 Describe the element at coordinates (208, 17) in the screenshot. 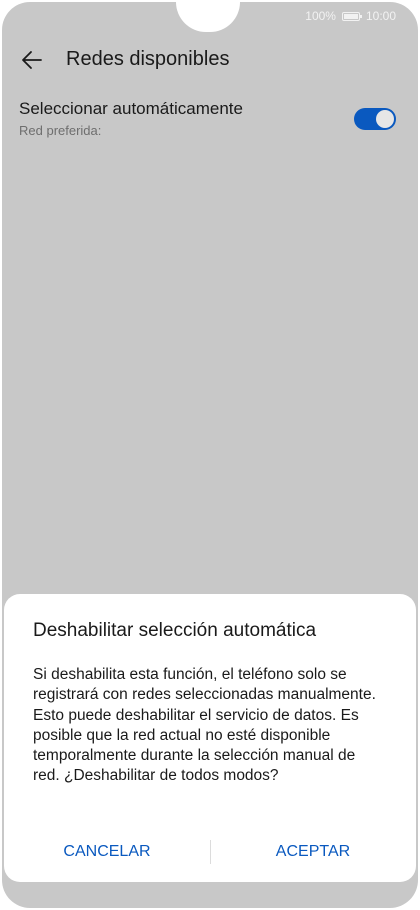

I see `camera-notch` at that location.